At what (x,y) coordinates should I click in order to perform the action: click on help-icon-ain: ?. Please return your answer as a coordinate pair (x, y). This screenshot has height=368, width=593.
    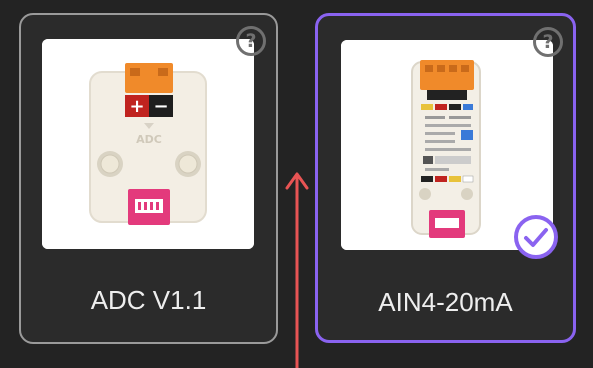
    Looking at the image, I should click on (548, 42).